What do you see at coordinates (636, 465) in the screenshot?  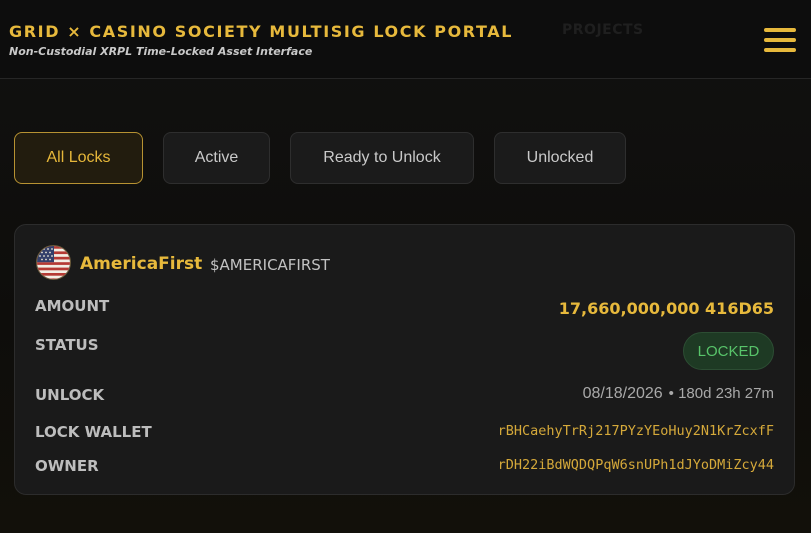 I see `owner-address: rDH22iBdWQDQPqW6snUPh1dJYoDMiZcy44` at bounding box center [636, 465].